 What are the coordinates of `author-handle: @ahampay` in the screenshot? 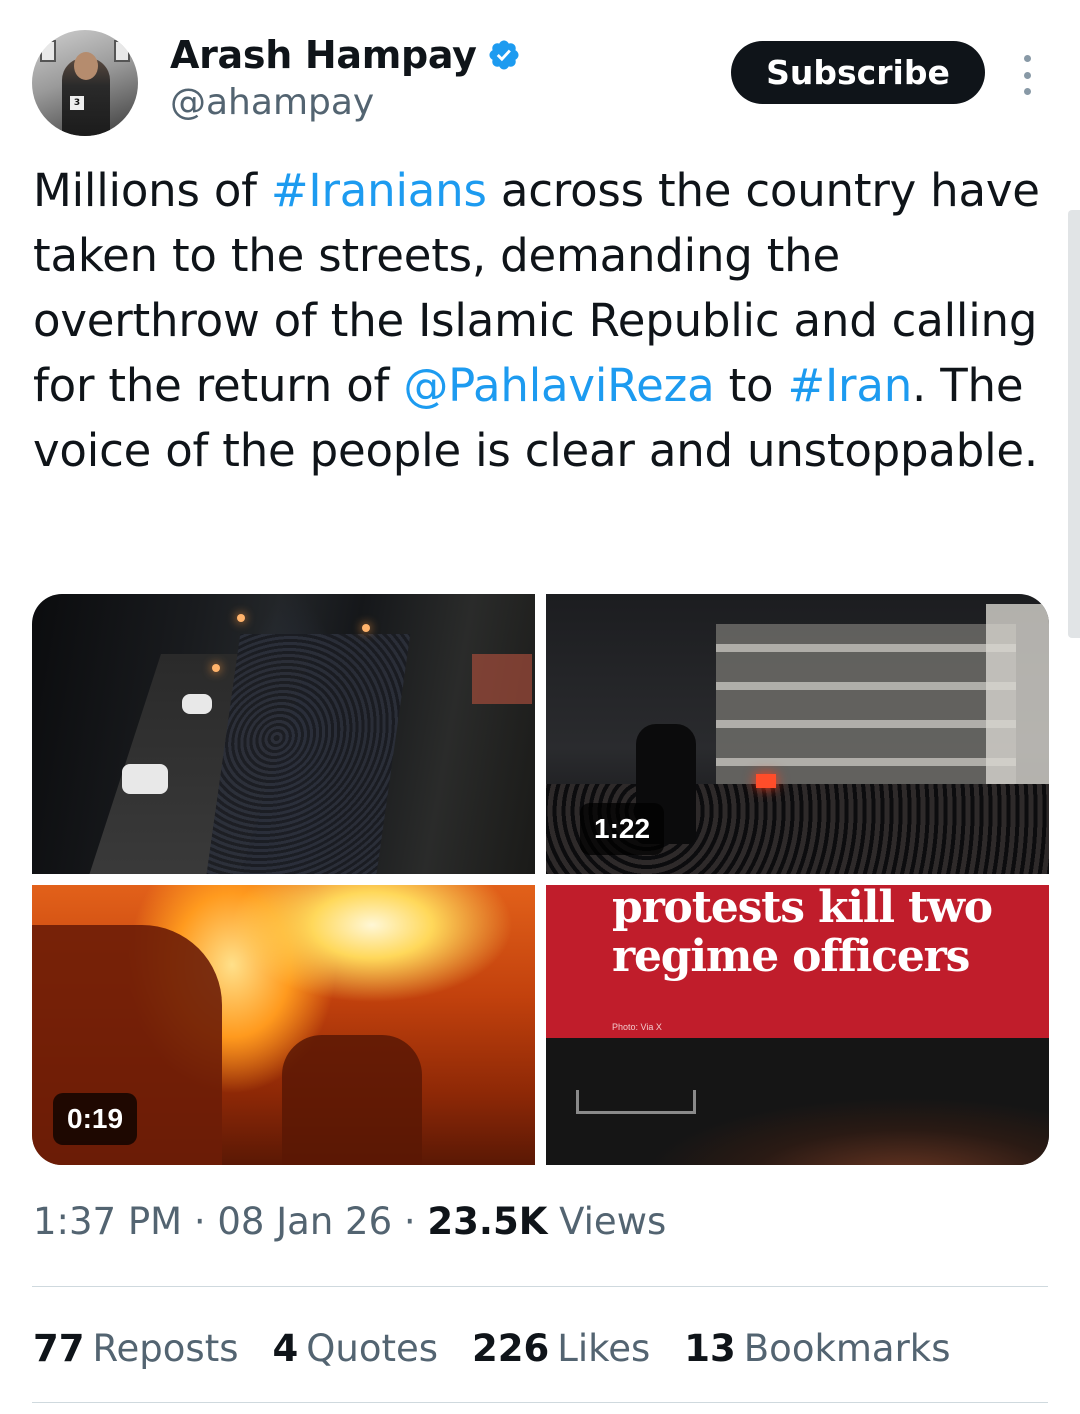 It's located at (272, 102).